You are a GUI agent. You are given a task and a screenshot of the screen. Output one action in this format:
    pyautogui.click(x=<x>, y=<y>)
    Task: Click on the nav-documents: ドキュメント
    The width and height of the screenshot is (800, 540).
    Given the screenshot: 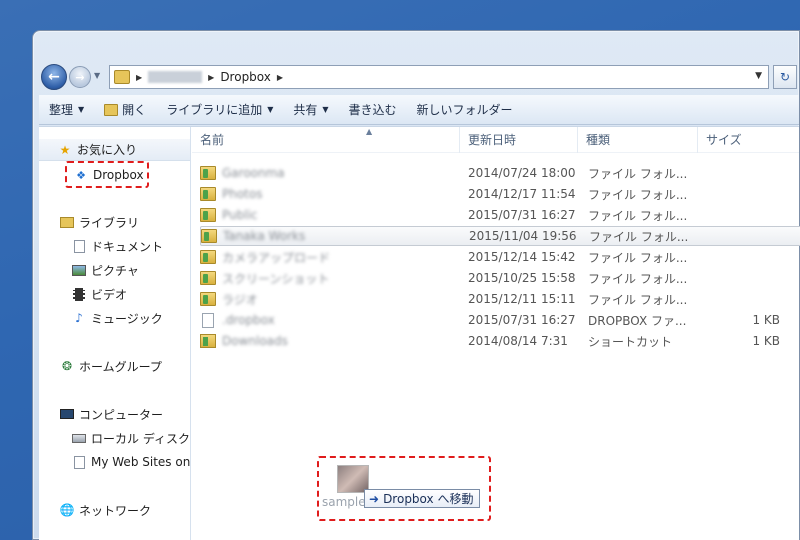 What is the action you would take?
    pyautogui.click(x=114, y=246)
    